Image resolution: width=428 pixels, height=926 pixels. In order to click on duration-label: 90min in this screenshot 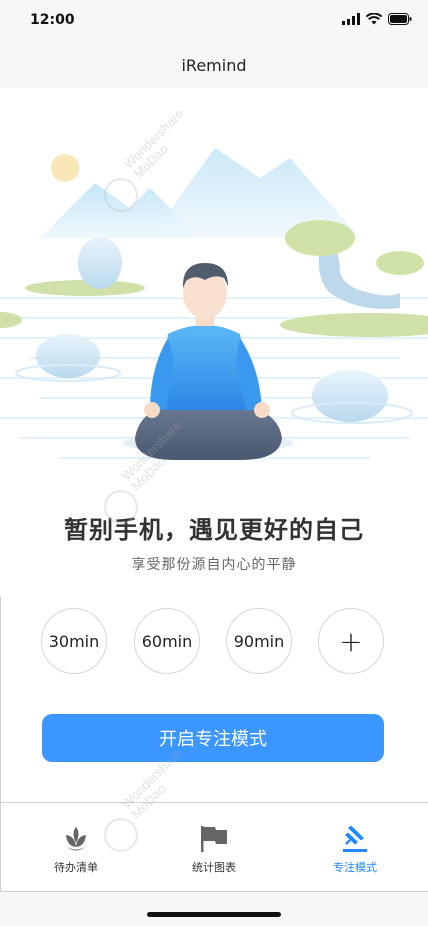, I will do `click(259, 641)`.